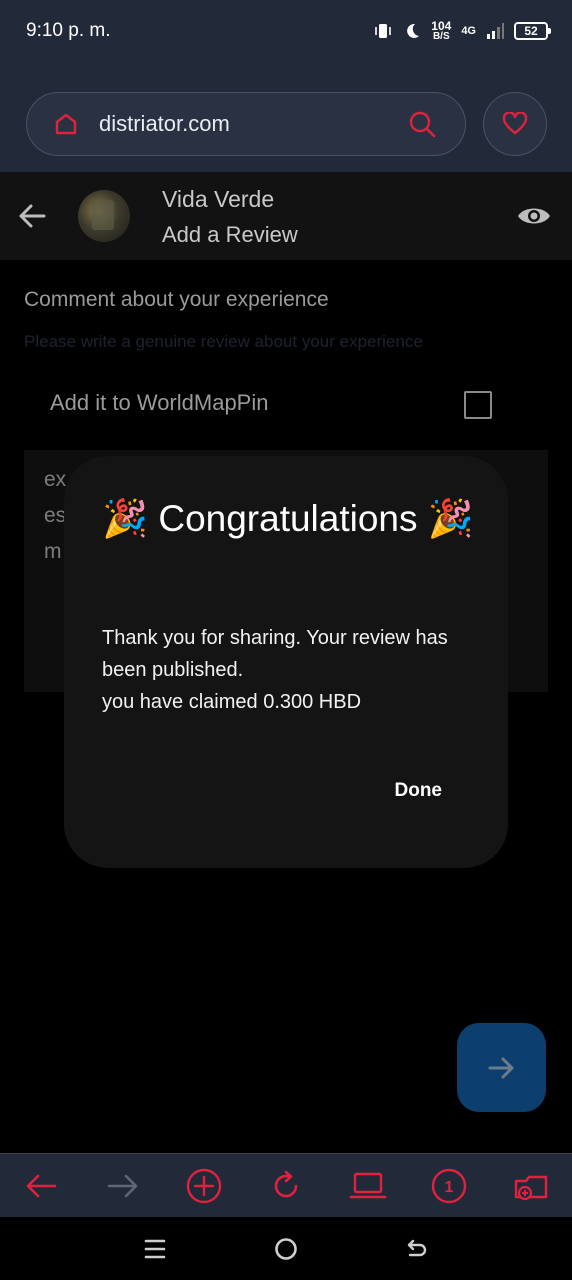 Image resolution: width=572 pixels, height=1280 pixels. Describe the element at coordinates (104, 216) in the screenshot. I see `business-avatar` at that location.